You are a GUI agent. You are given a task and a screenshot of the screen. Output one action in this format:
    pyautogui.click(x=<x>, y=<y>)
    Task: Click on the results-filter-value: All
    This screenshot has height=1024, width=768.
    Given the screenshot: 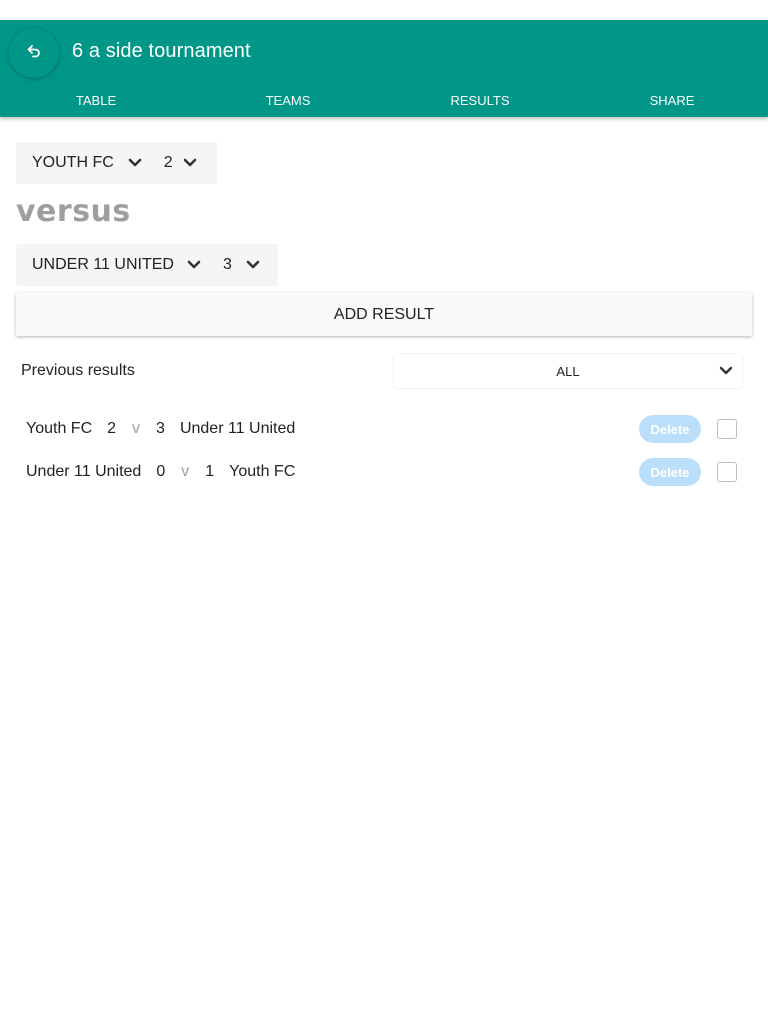 What is the action you would take?
    pyautogui.click(x=568, y=371)
    